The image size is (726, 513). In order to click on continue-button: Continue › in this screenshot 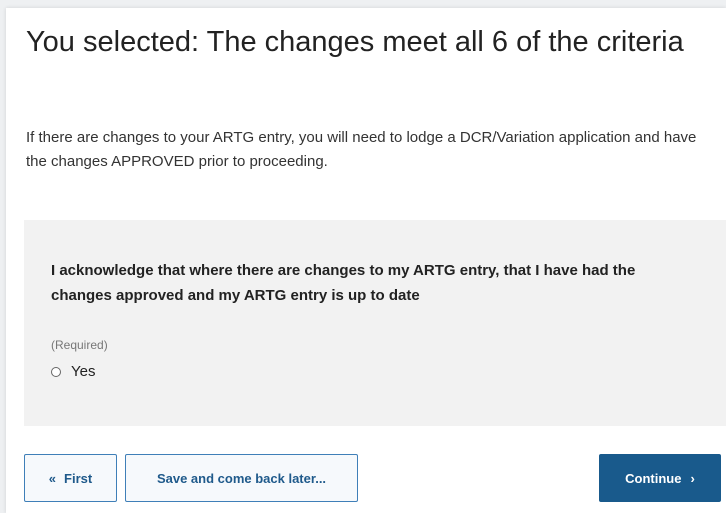, I will do `click(660, 478)`.